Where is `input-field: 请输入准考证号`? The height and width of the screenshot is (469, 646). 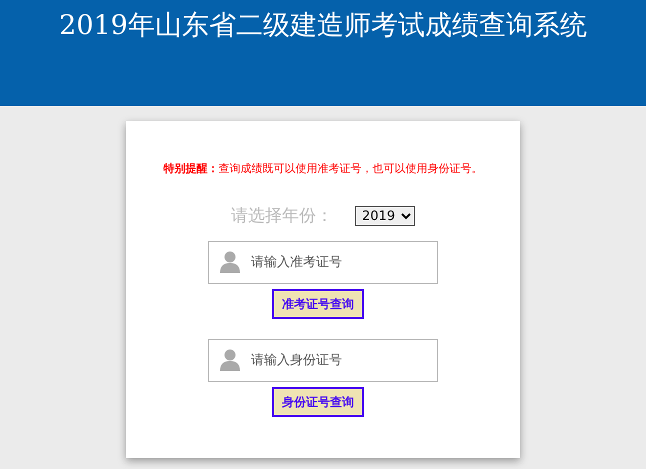
input-field: 请输入准考证号 is located at coordinates (323, 262).